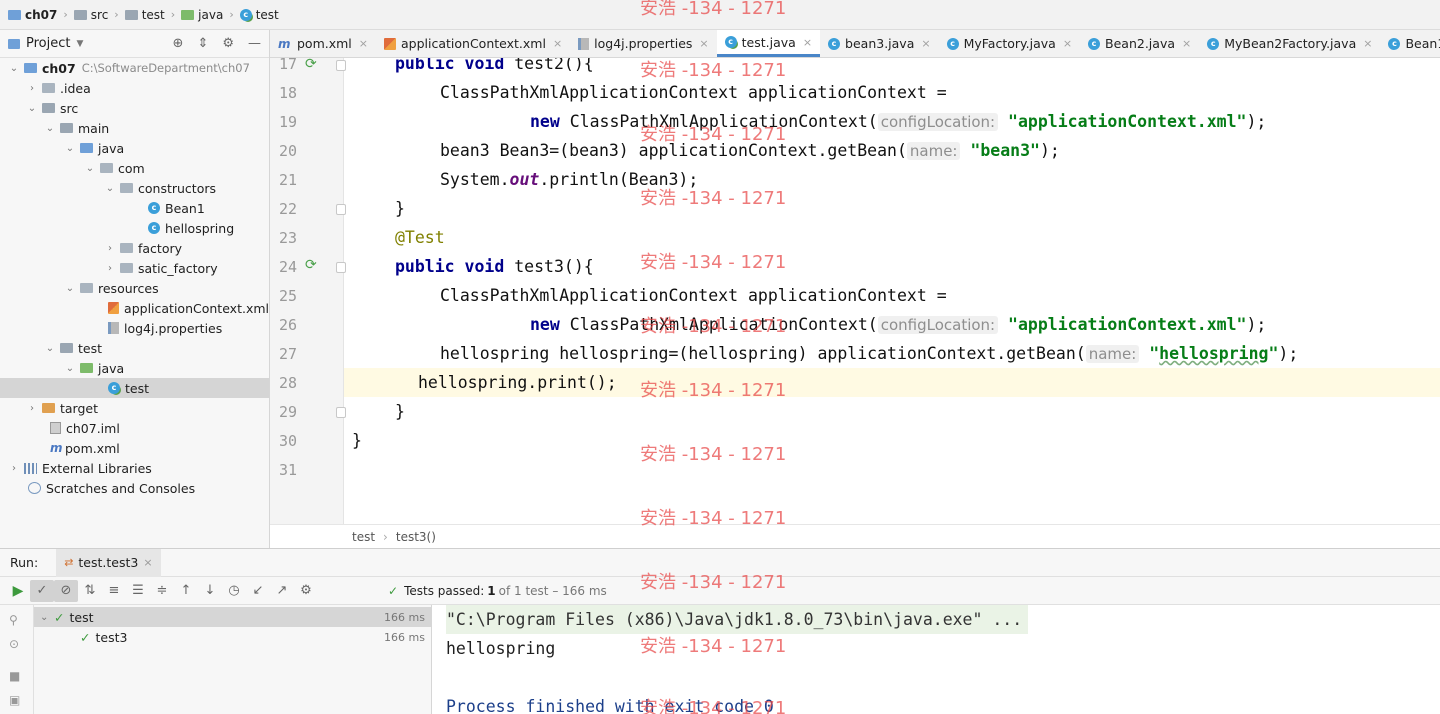  I want to click on tree-item-ch07: ⌄ ch07 C:\SoftwareDepartment\ch07, so click(134, 68).